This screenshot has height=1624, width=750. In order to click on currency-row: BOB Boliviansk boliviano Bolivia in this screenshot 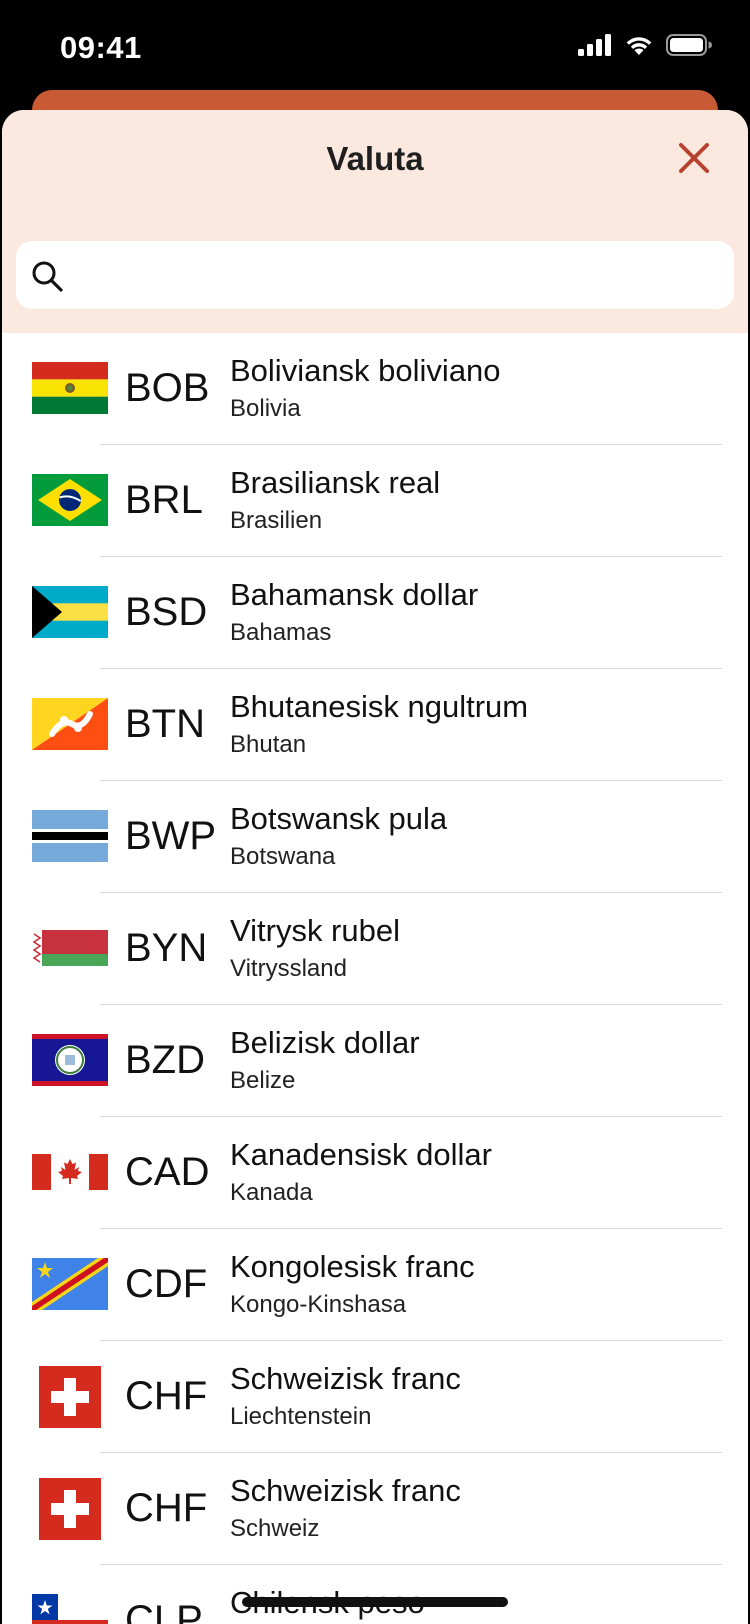, I will do `click(375, 389)`.